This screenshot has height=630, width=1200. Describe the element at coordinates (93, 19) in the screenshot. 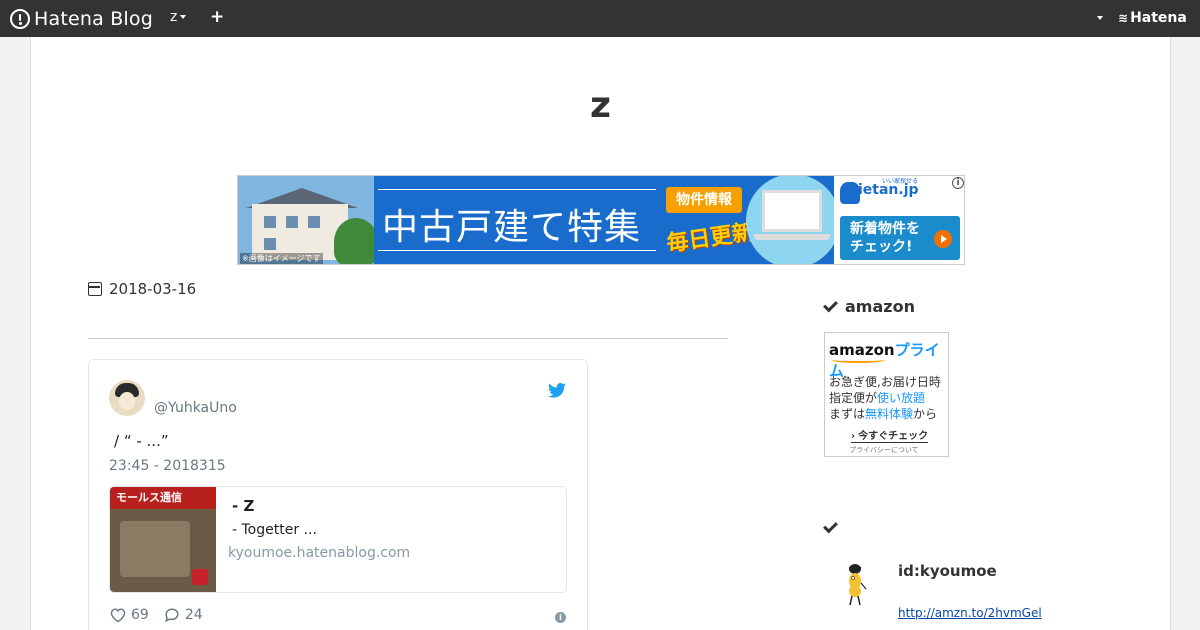

I see `logo-text: Hatena Blog` at that location.